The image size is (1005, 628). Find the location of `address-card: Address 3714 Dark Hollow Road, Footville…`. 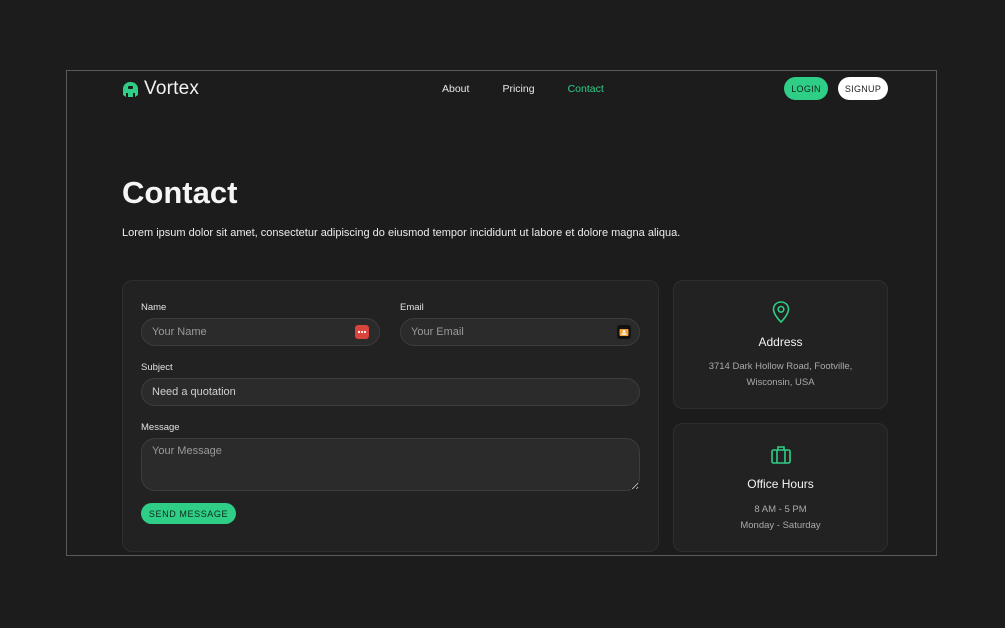

address-card: Address 3714 Dark Hollow Road, Footville… is located at coordinates (780, 344).